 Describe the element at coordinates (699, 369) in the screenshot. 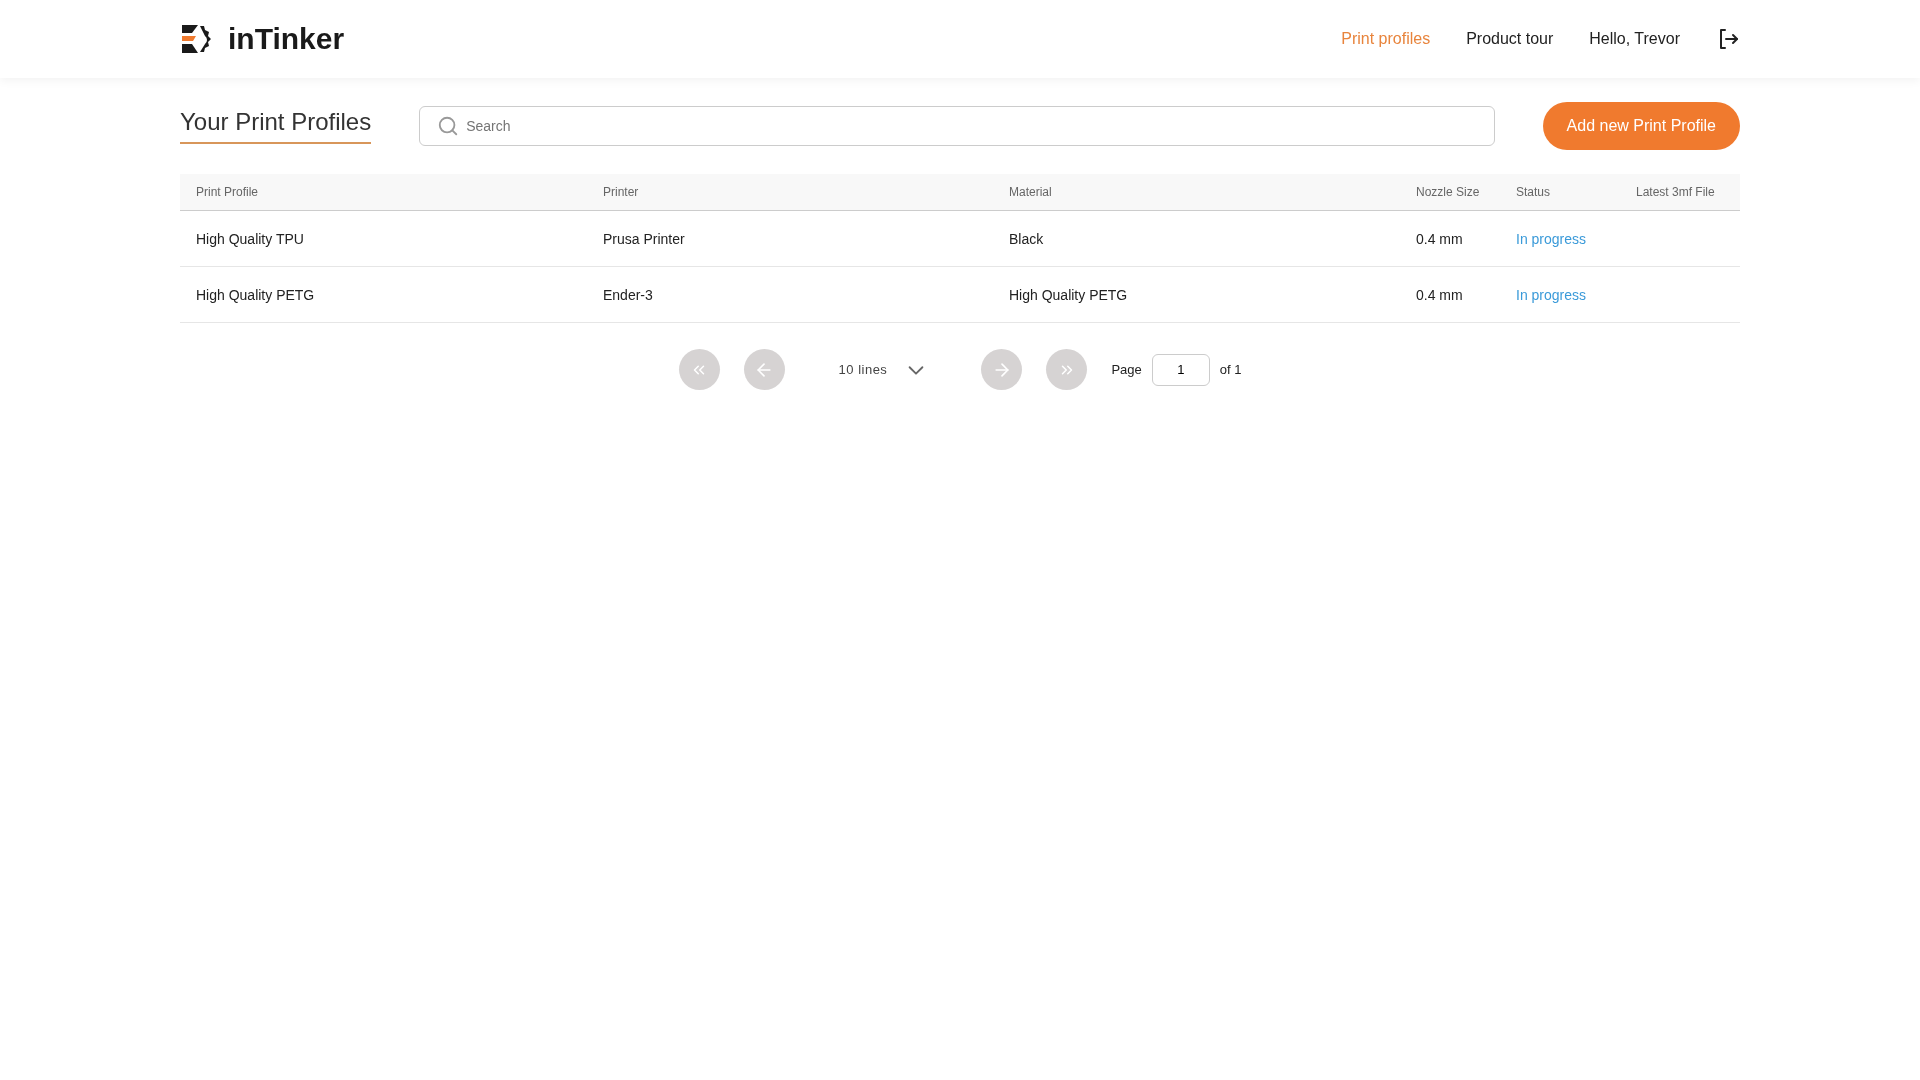

I see `first-page-button` at that location.